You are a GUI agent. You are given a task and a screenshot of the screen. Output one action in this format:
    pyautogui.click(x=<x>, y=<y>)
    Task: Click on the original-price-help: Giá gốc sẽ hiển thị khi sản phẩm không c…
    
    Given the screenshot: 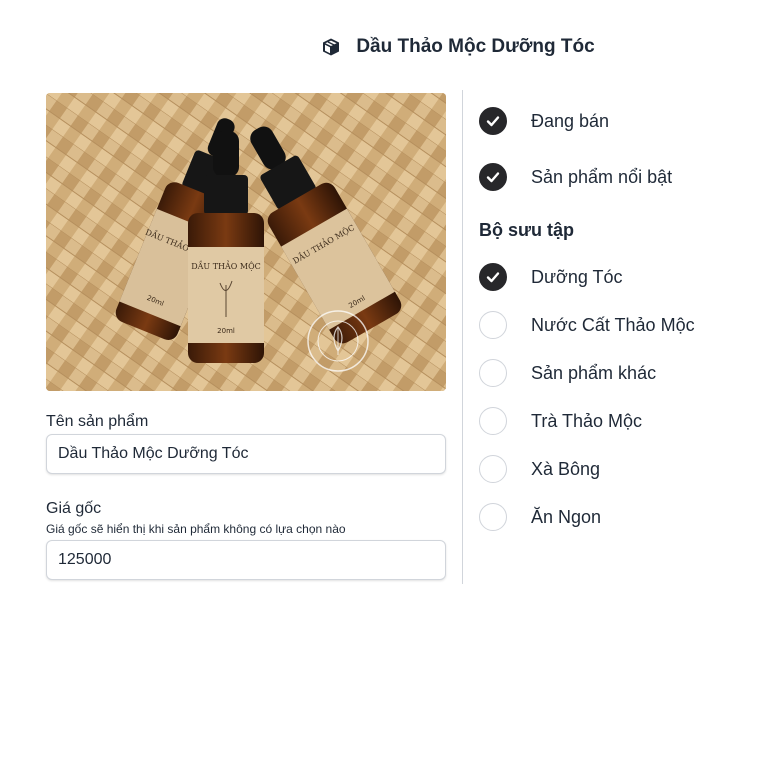 What is the action you would take?
    pyautogui.click(x=196, y=529)
    